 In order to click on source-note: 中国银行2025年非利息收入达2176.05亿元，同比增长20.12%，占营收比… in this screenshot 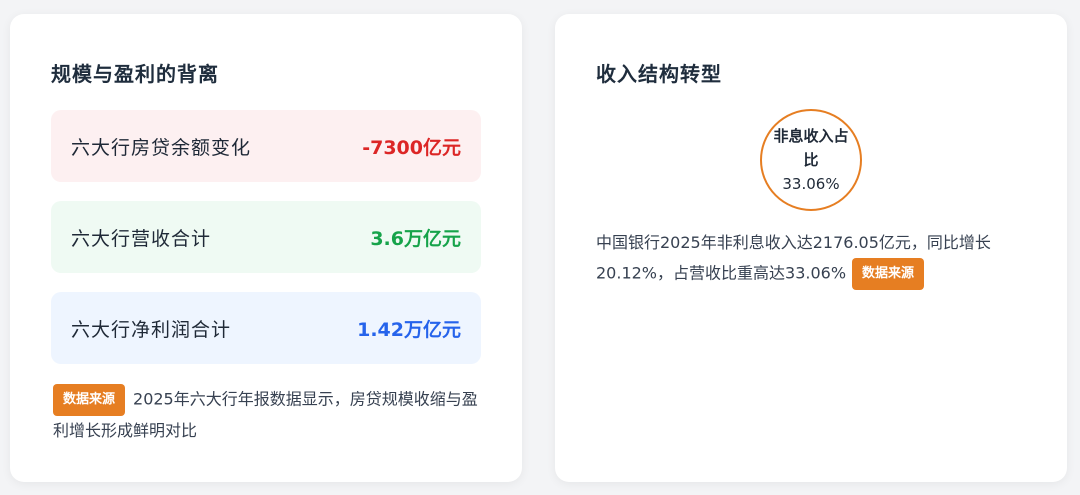, I will do `click(816, 259)`.